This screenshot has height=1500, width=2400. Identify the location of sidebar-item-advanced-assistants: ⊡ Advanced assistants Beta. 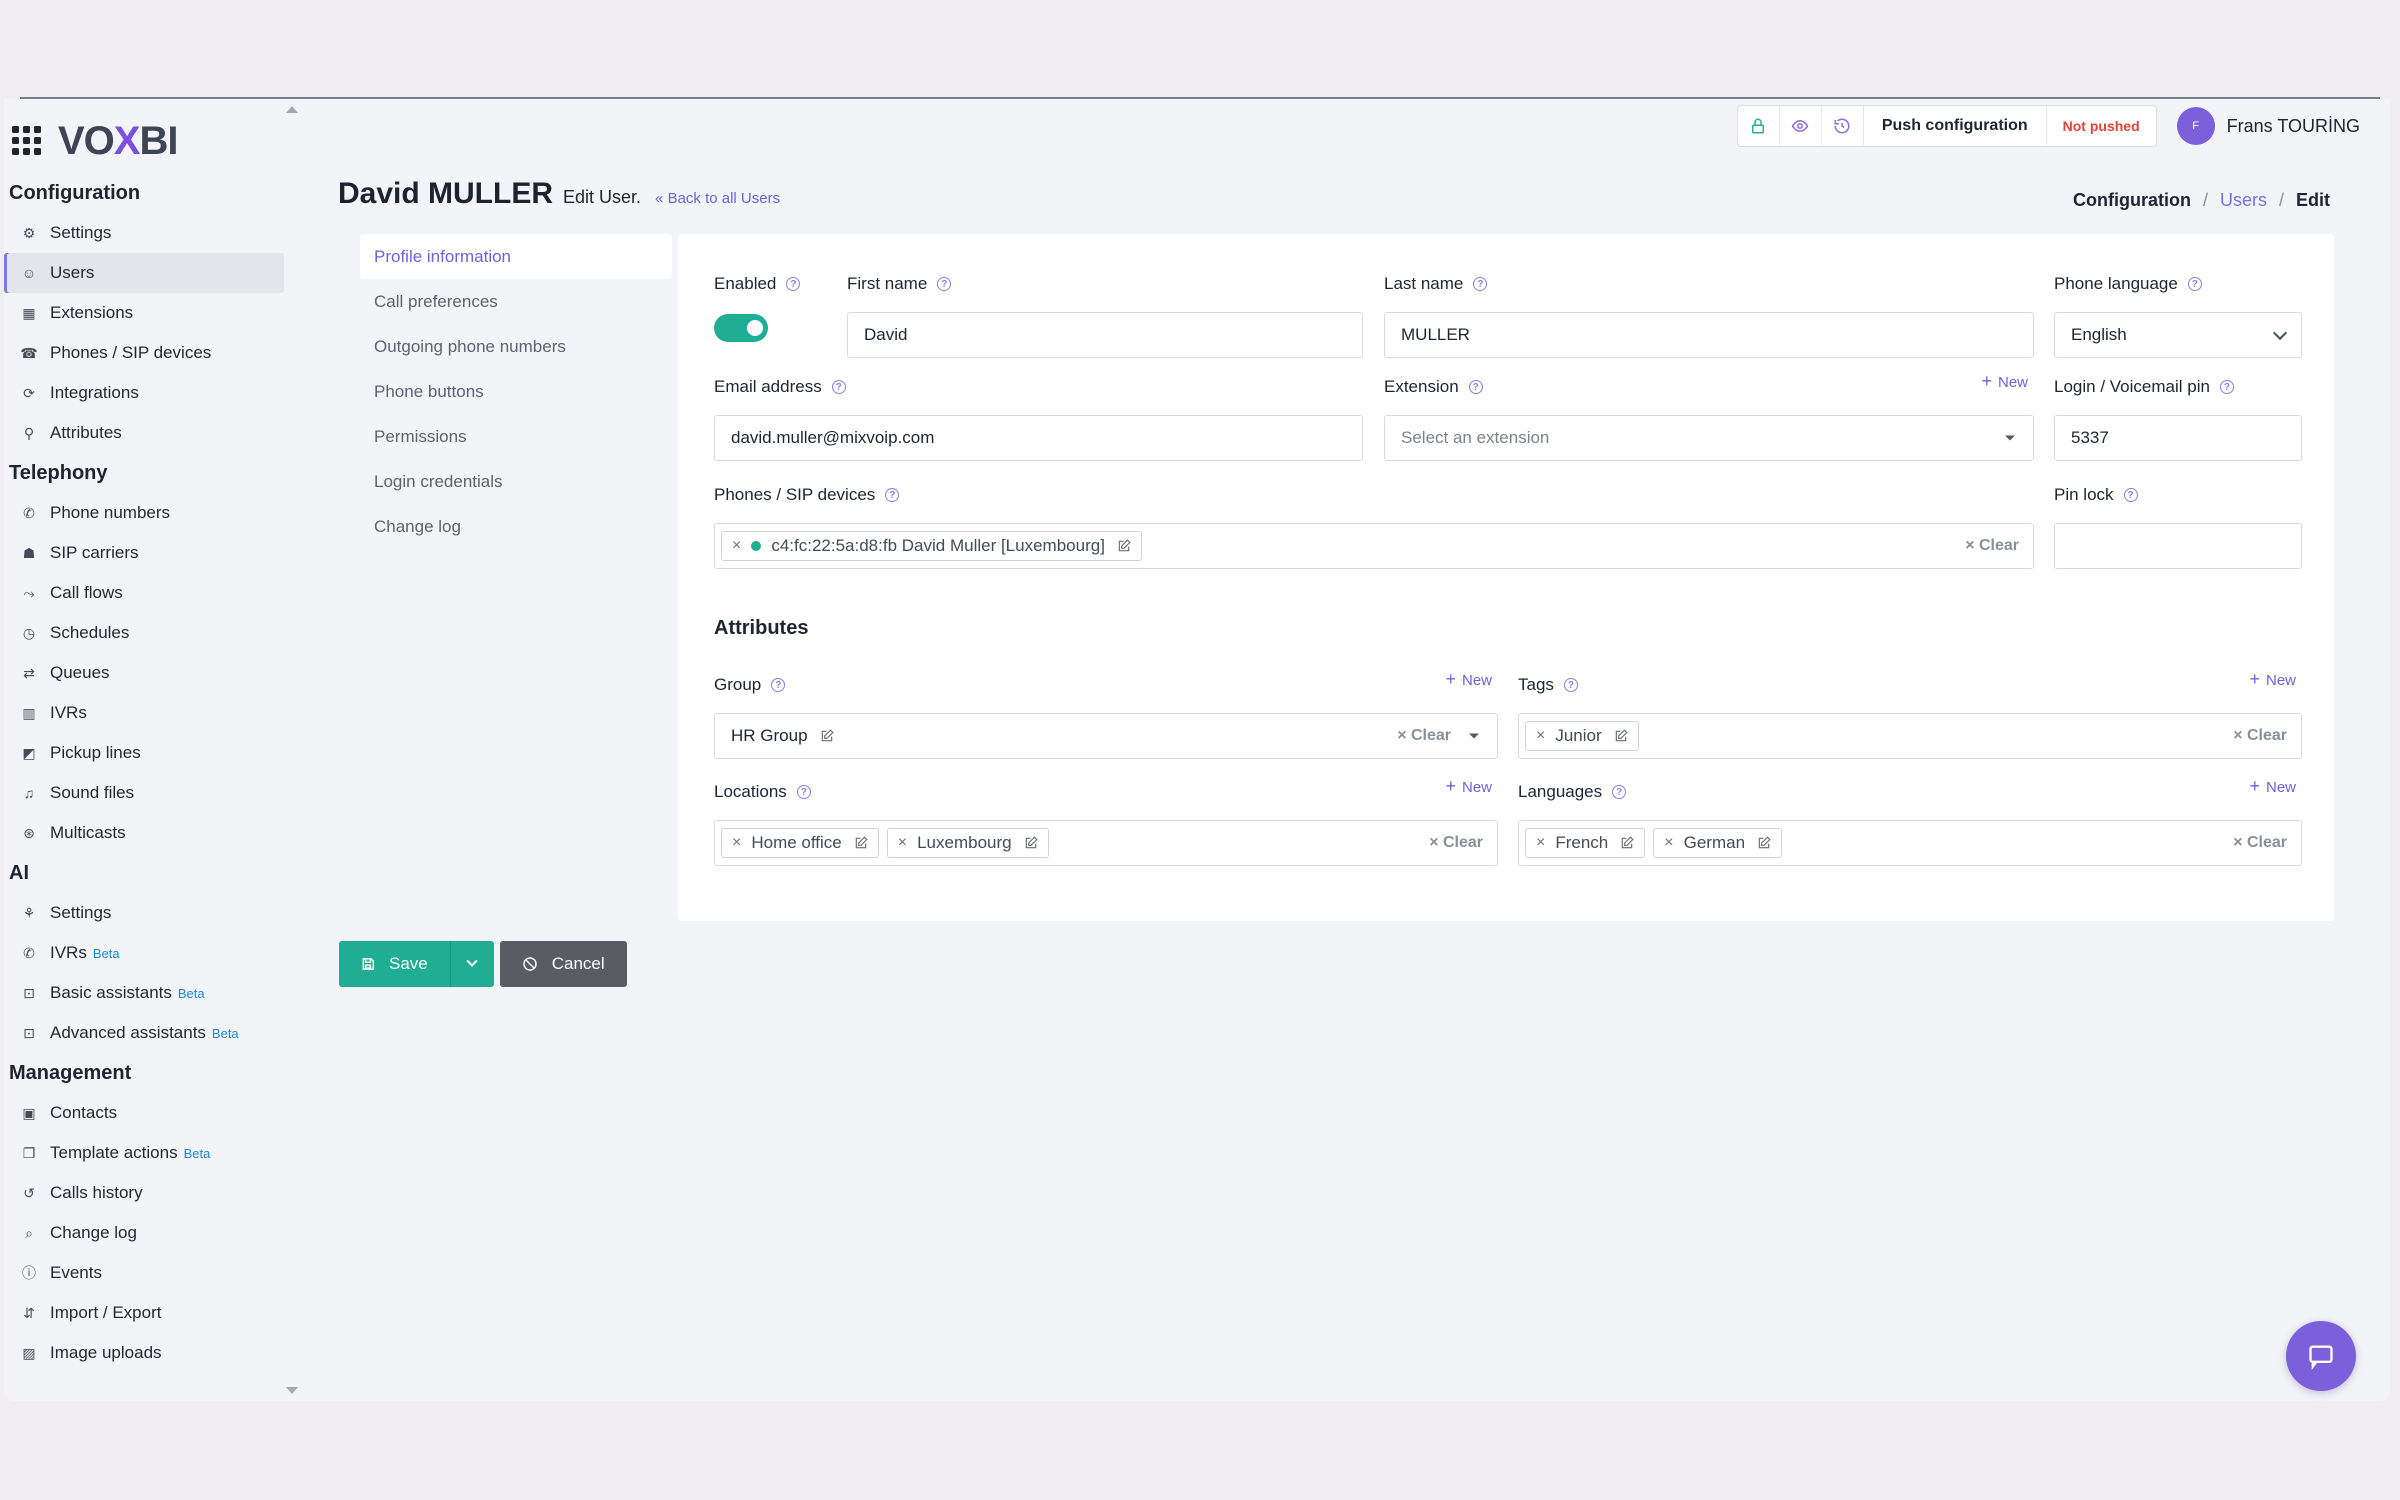
(144, 1033).